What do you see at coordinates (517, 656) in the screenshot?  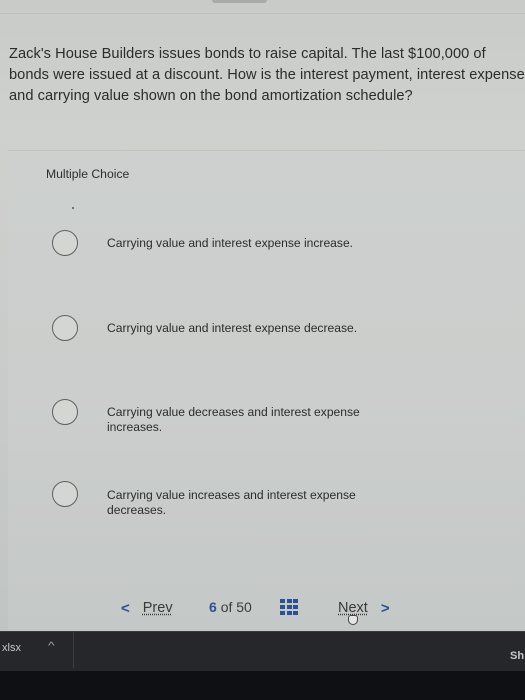 I see `show-all-button: Sh` at bounding box center [517, 656].